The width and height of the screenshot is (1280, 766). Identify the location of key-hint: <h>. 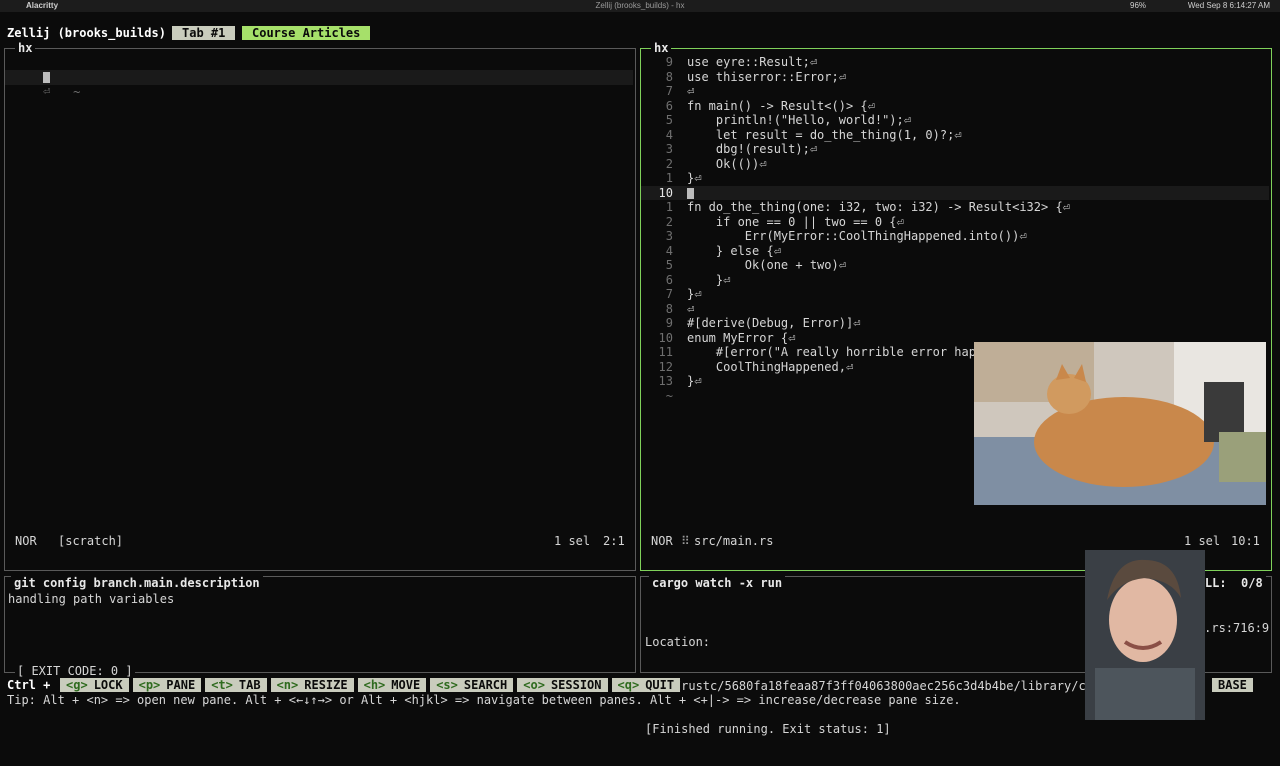
(374, 685).